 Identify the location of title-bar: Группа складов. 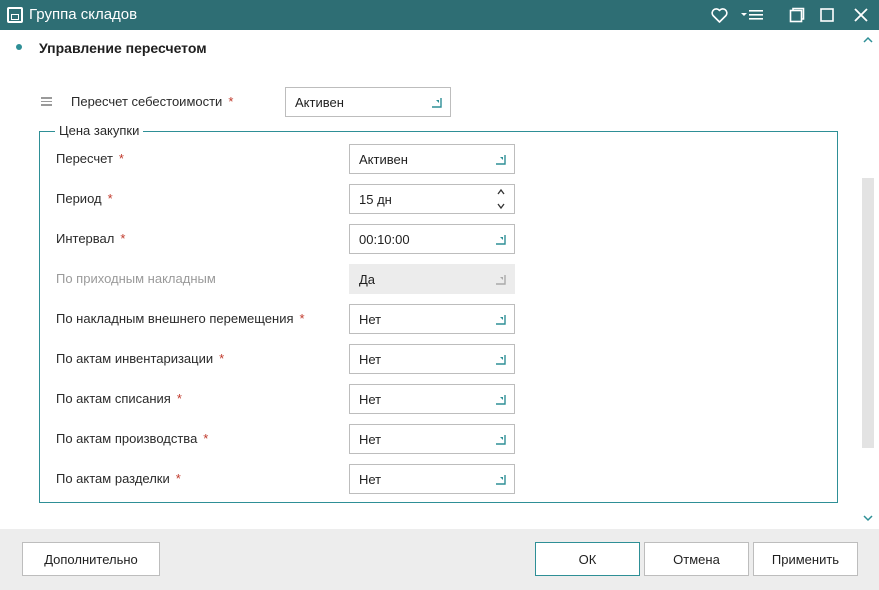
(439, 15).